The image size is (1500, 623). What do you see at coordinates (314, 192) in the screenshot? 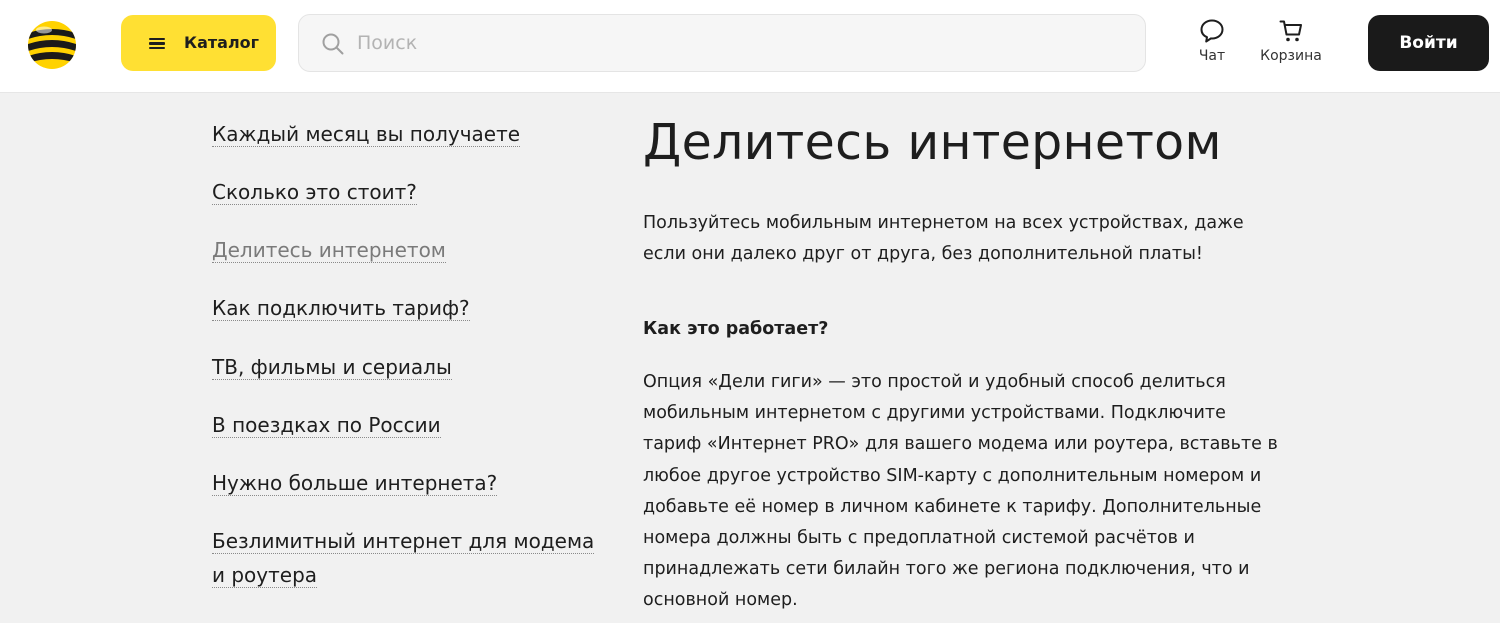
I see `nav-item-price: Сколько это стоит?` at bounding box center [314, 192].